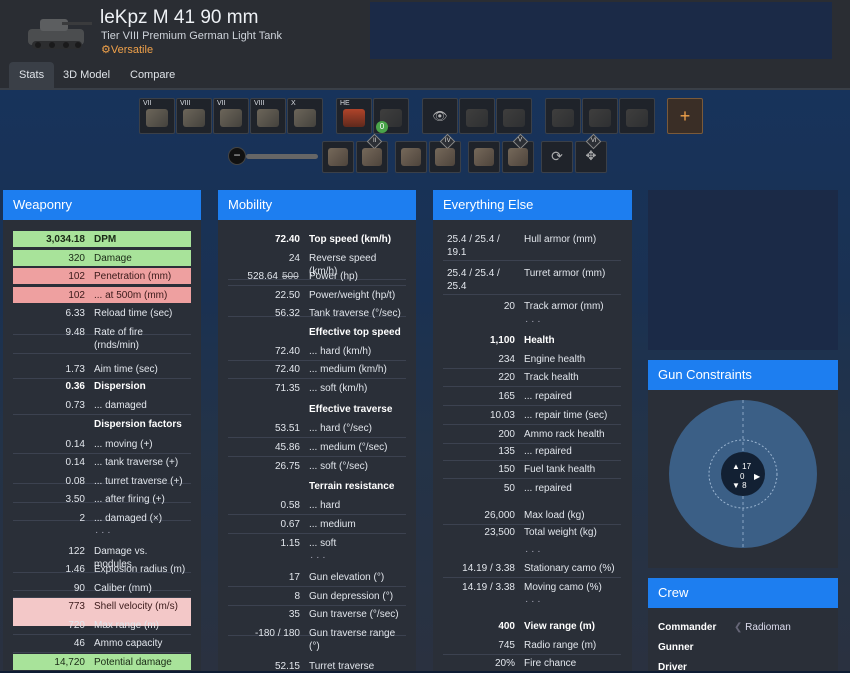  What do you see at coordinates (317, 351) in the screenshot?
I see `mobility-stat-row: 72.40 ... hard (km/h)` at bounding box center [317, 351].